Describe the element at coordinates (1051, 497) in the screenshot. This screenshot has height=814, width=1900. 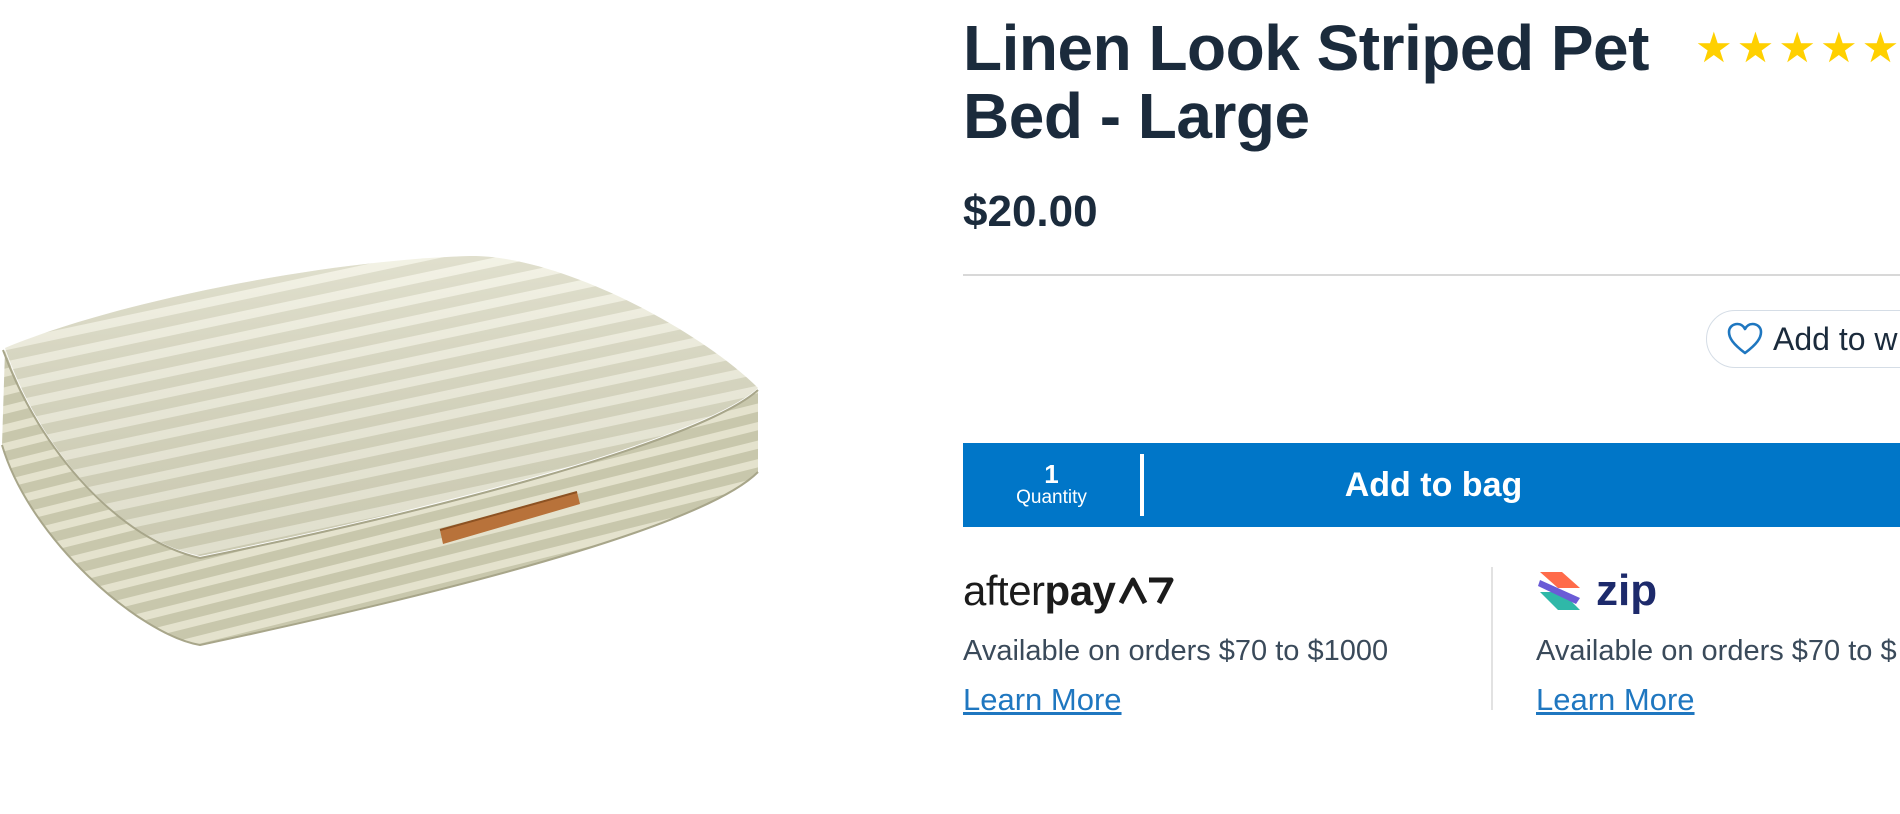
I see `quantity-label: Quantity` at that location.